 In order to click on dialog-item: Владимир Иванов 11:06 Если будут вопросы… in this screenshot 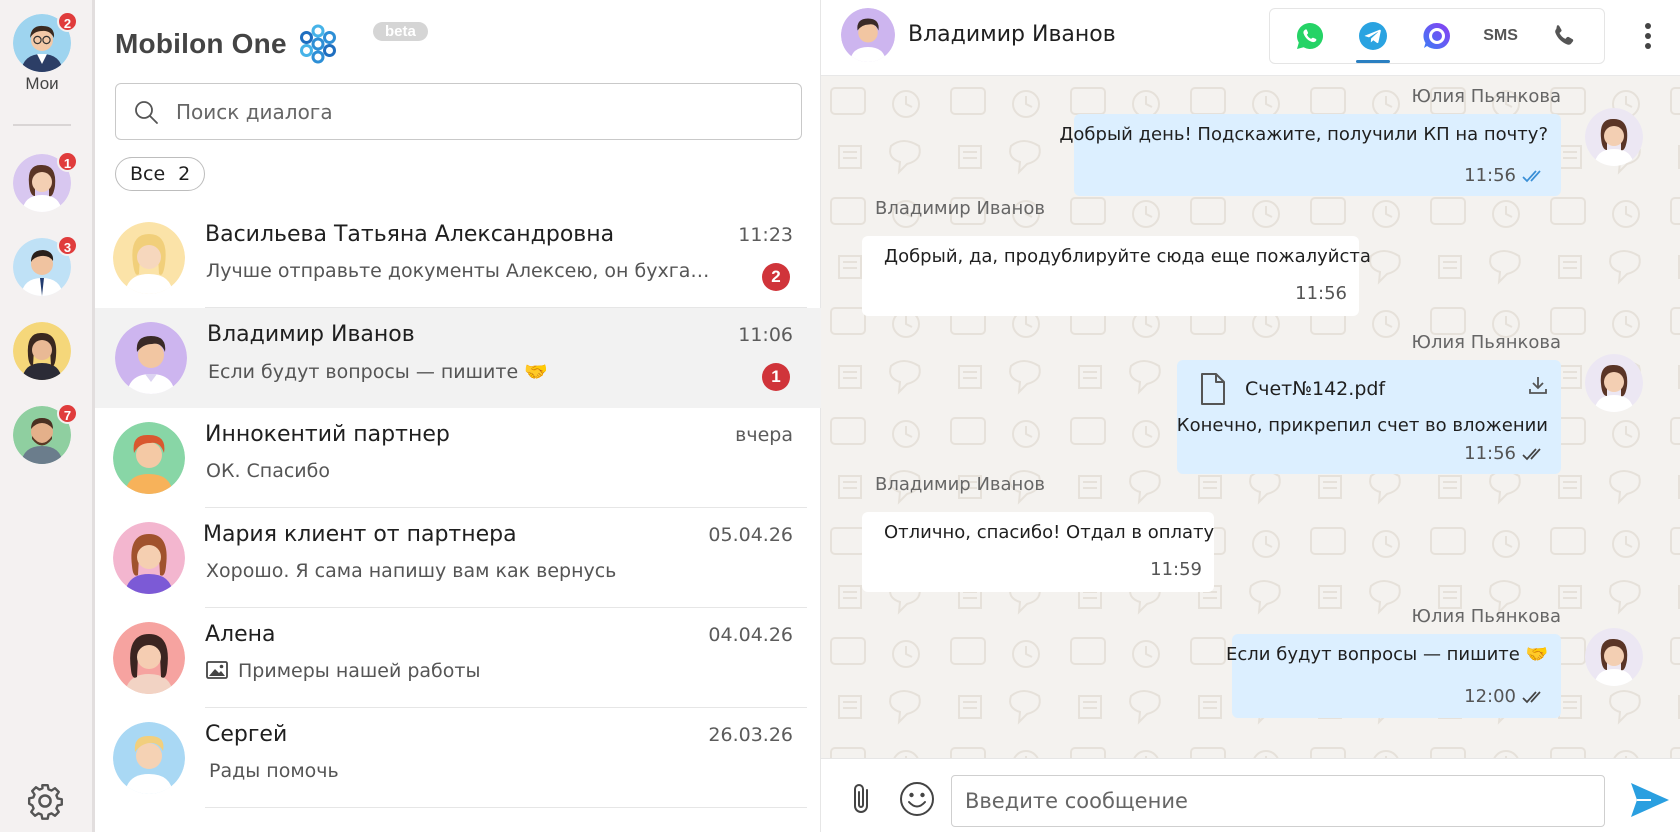, I will do `click(458, 358)`.